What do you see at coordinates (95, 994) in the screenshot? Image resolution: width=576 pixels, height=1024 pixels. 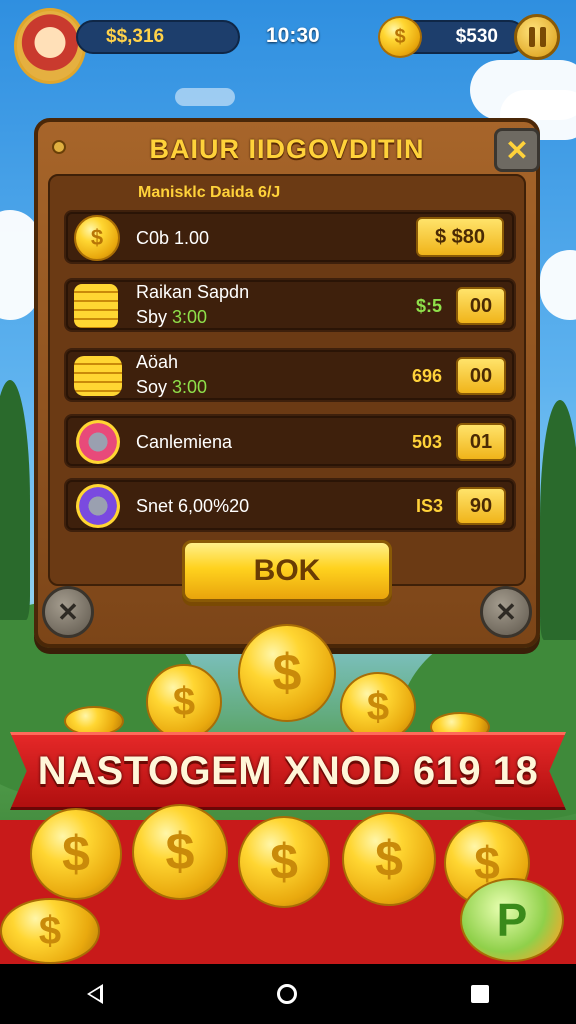 I see `back-icon` at bounding box center [95, 994].